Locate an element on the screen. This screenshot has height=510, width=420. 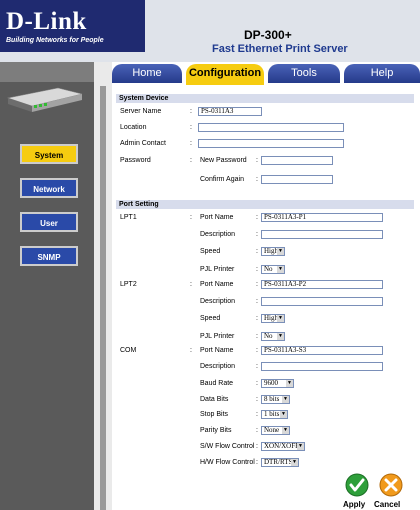
password-label: Password is located at coordinates (135, 160).